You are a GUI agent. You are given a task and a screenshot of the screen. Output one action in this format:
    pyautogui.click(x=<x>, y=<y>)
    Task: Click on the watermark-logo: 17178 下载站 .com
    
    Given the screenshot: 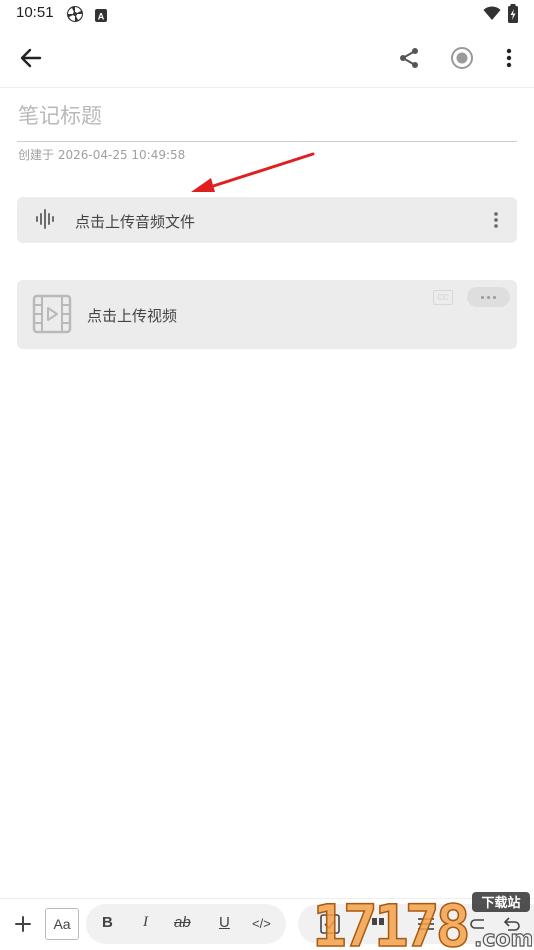 What is the action you would take?
    pyautogui.click(x=421, y=920)
    